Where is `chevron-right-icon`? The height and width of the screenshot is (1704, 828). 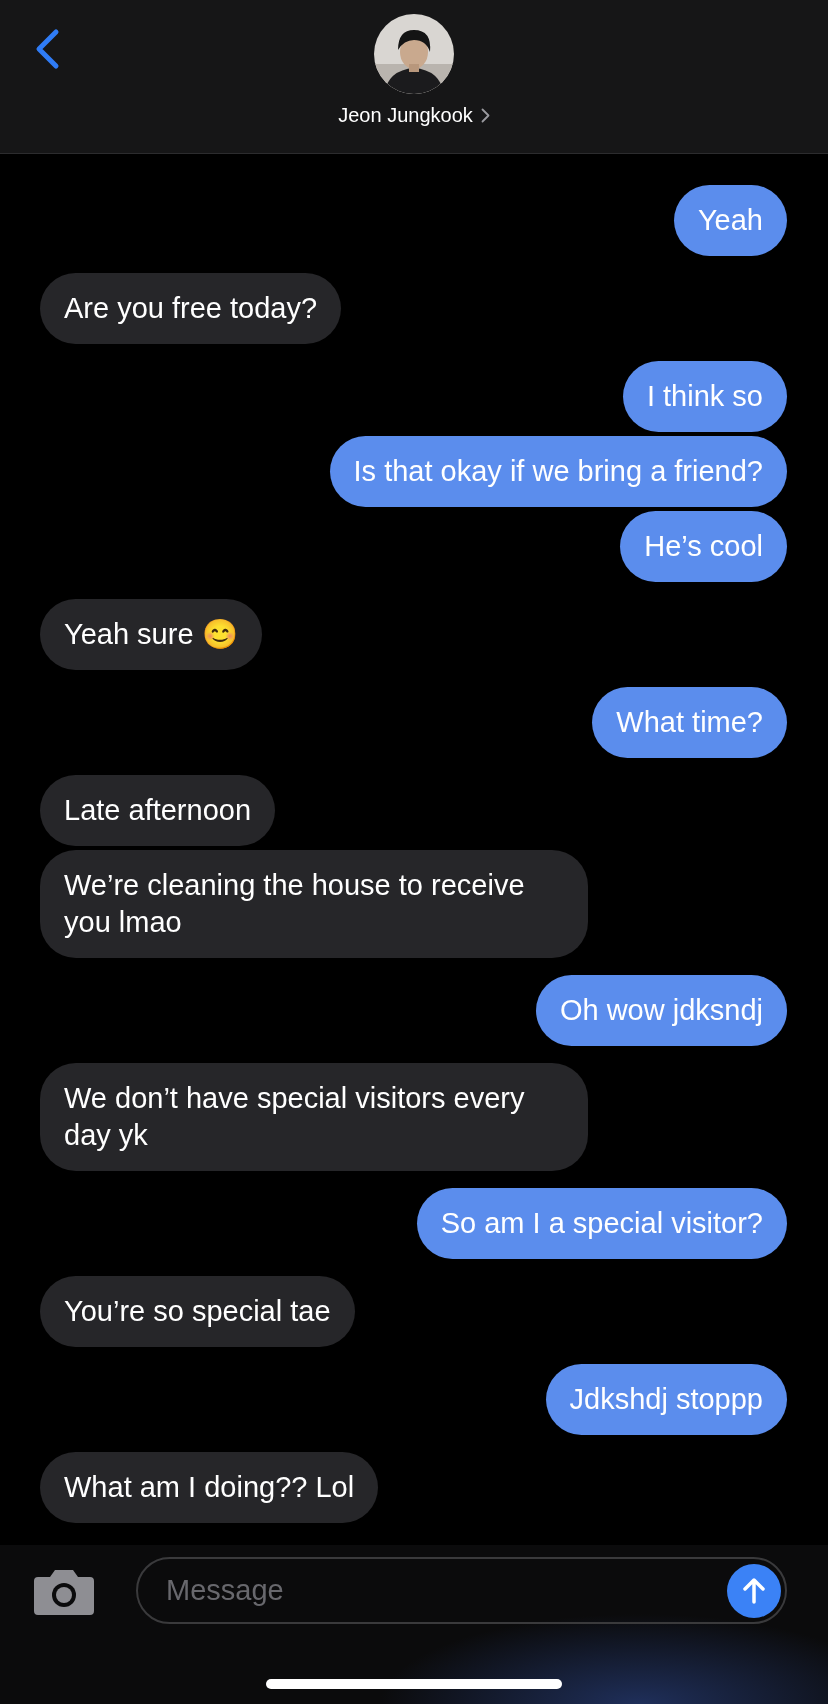
chevron-right-icon is located at coordinates (485, 115).